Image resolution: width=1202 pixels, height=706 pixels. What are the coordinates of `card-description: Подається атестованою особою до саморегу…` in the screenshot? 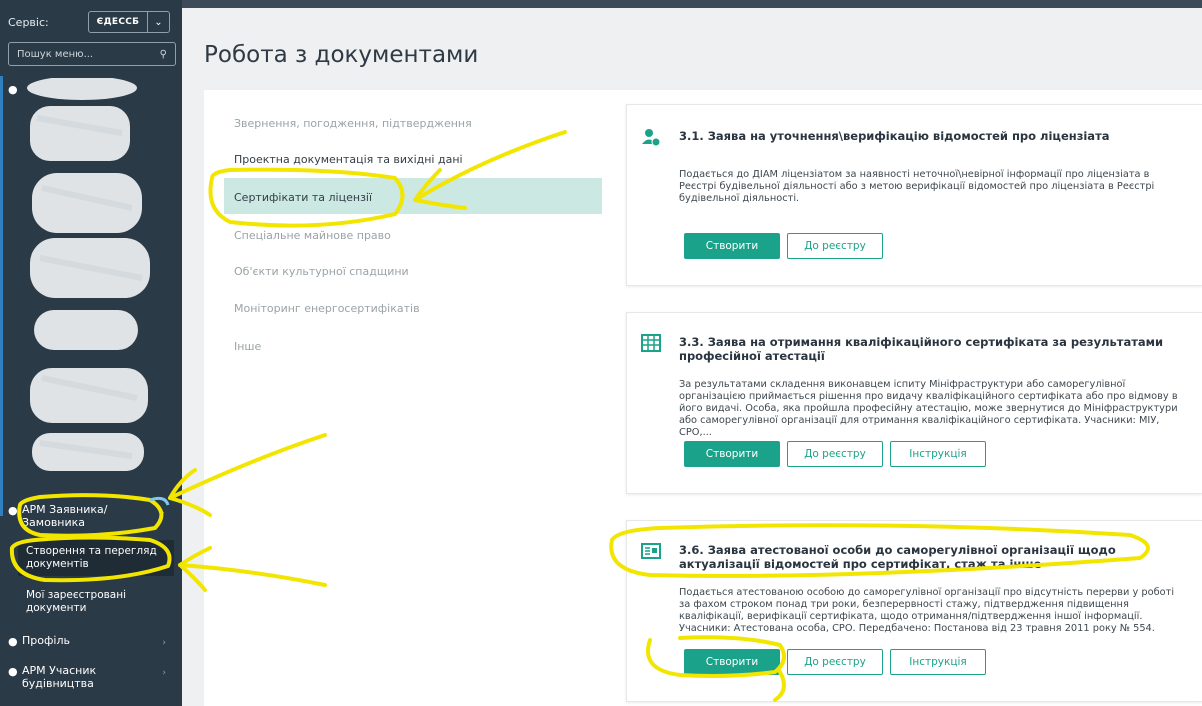 It's located at (927, 610).